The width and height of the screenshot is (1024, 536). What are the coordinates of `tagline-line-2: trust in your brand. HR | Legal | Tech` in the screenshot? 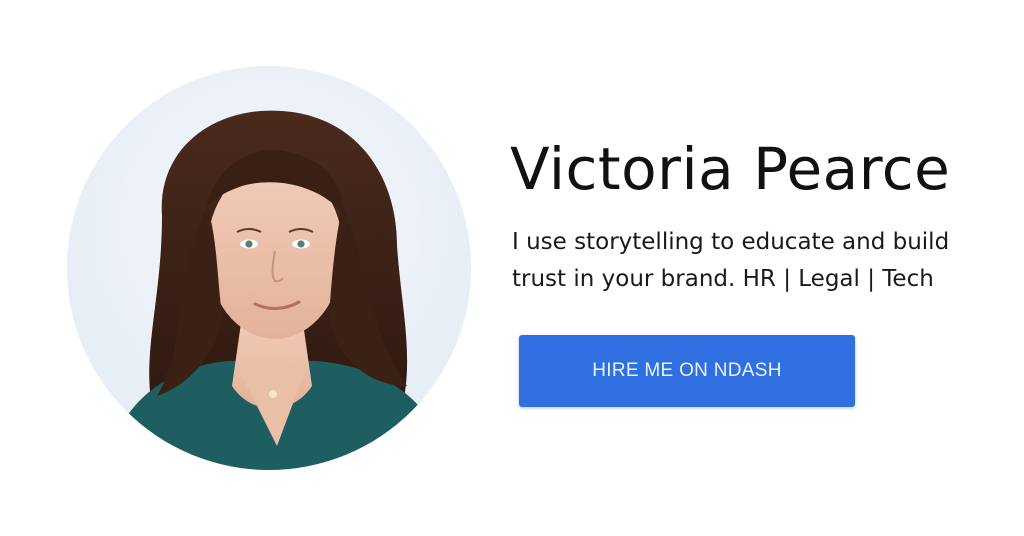 It's located at (723, 279).